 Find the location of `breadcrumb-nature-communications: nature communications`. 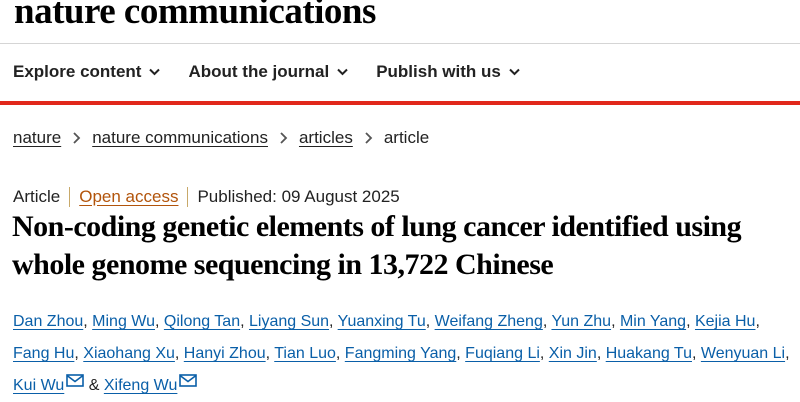

breadcrumb-nature-communications: nature communications is located at coordinates (180, 138).